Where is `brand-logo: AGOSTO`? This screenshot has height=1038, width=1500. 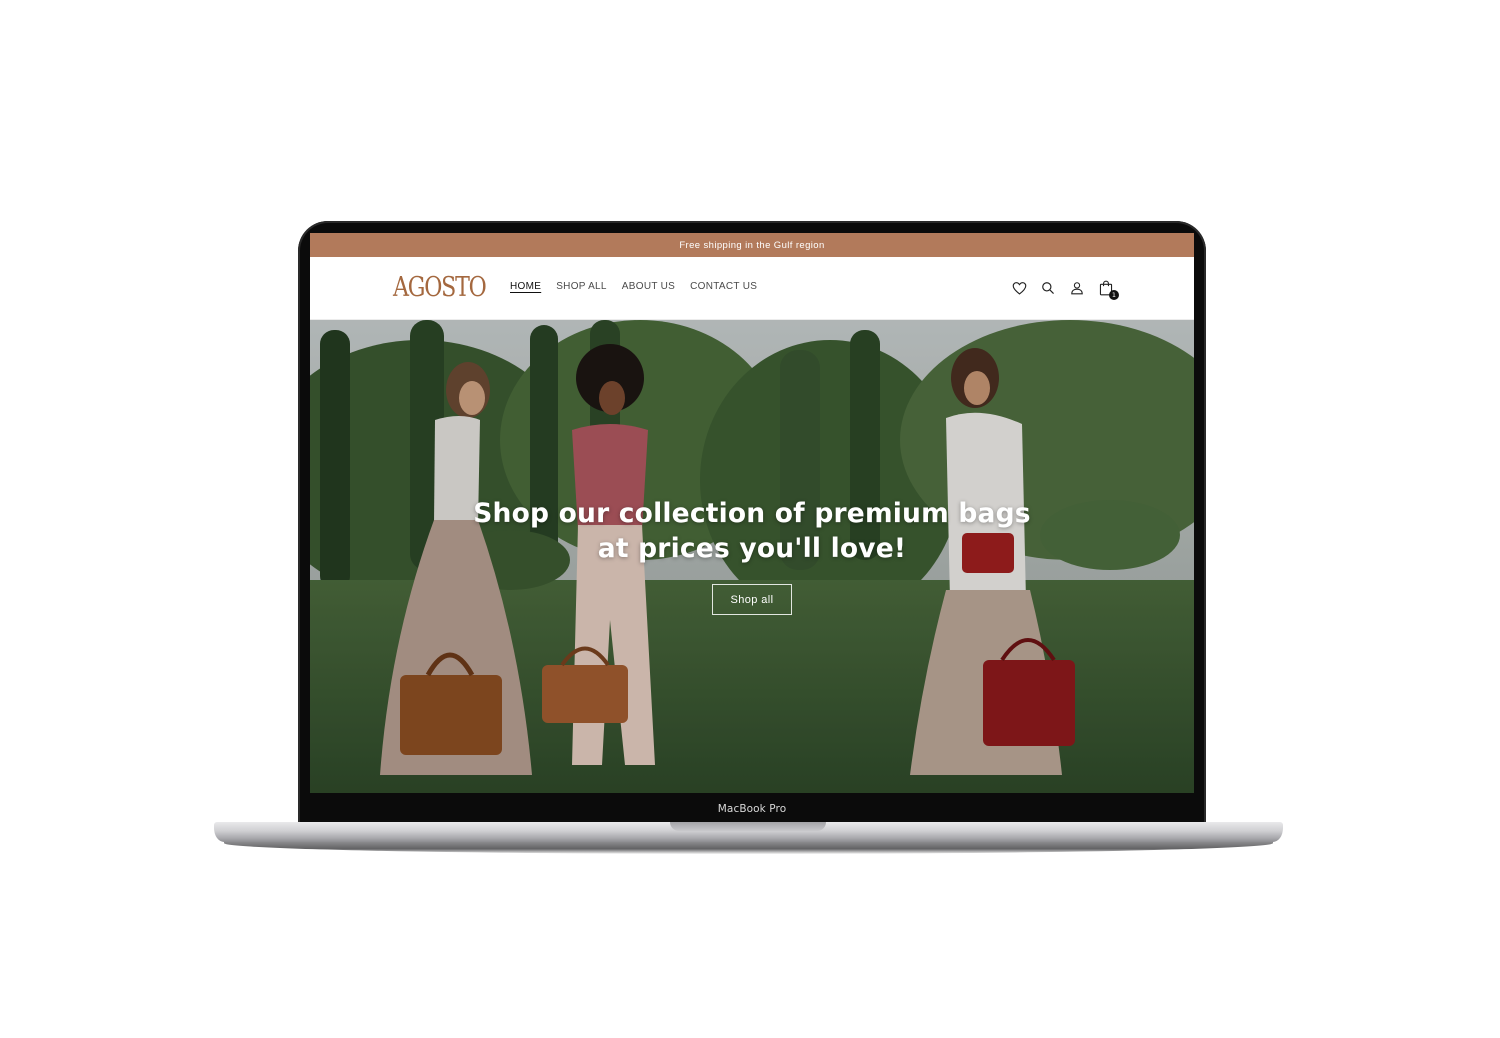 brand-logo: AGOSTO is located at coordinates (440, 287).